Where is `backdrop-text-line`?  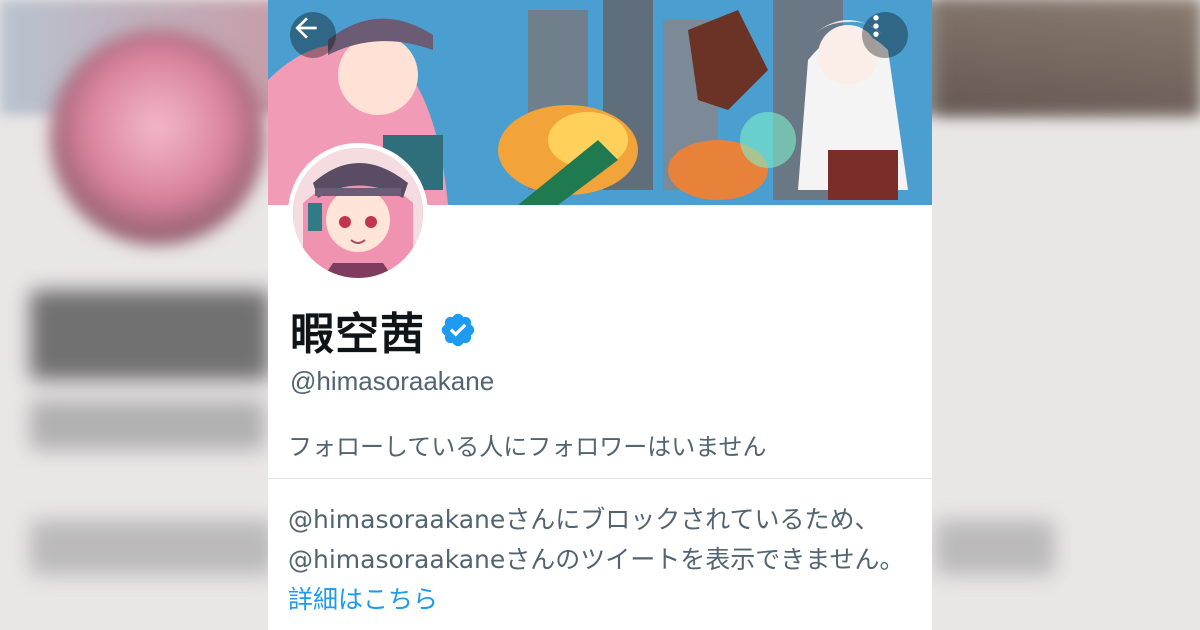
backdrop-text-line is located at coordinates (152, 547).